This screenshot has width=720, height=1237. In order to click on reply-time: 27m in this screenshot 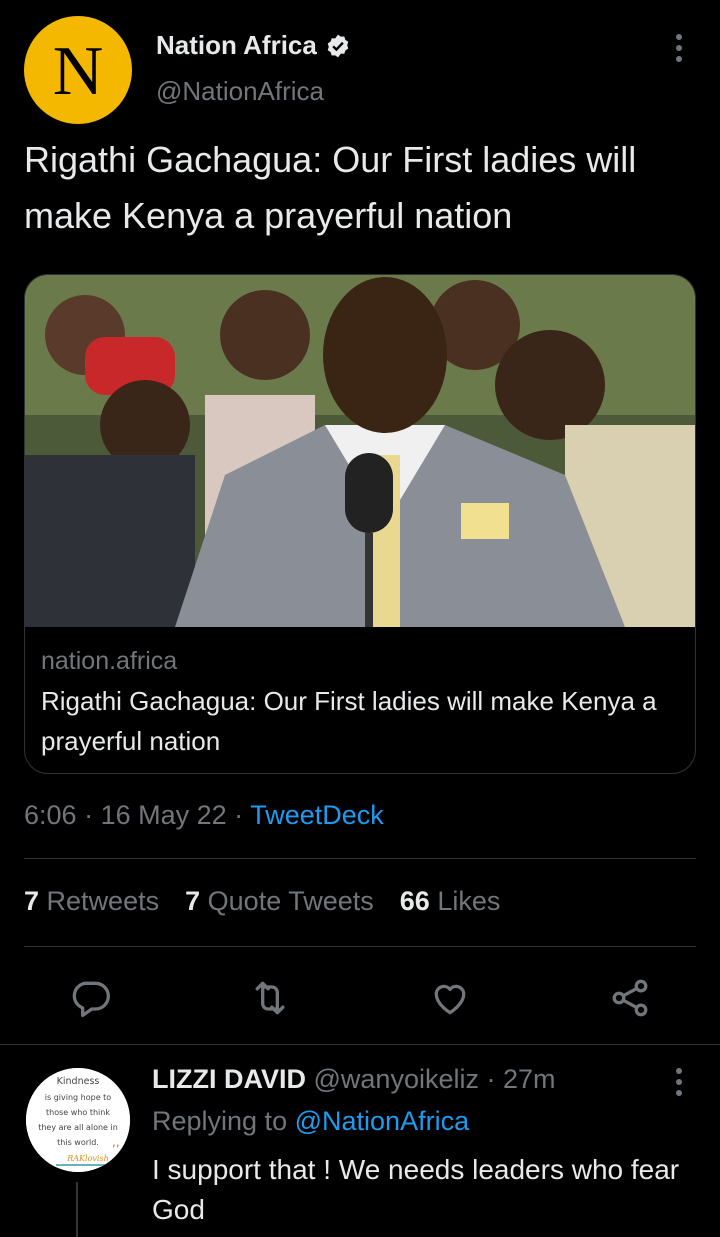, I will do `click(529, 1079)`.